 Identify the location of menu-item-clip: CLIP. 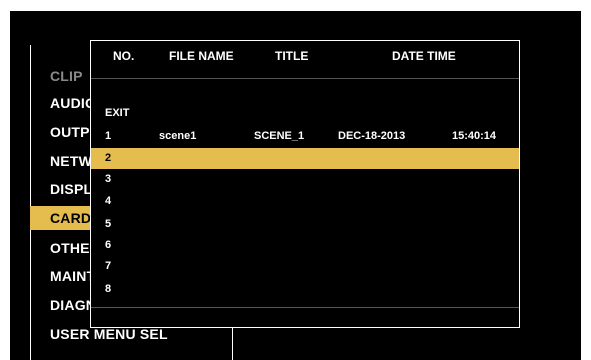
(56, 76).